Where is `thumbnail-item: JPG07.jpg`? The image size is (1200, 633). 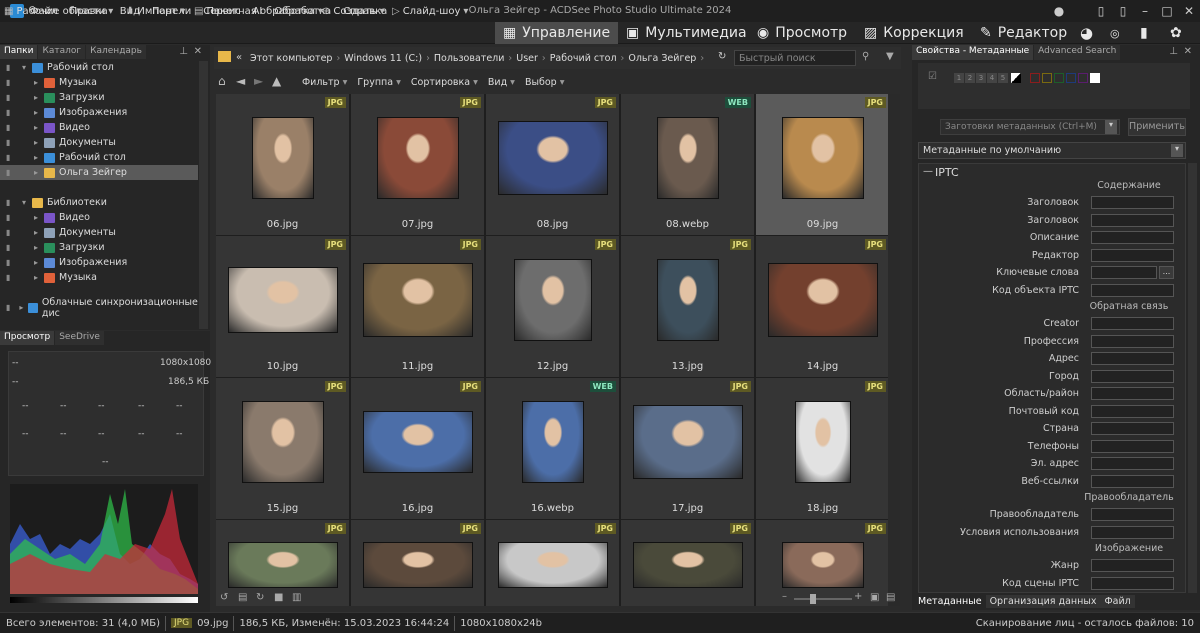
thumbnail-item: JPG07.jpg is located at coordinates (417, 164).